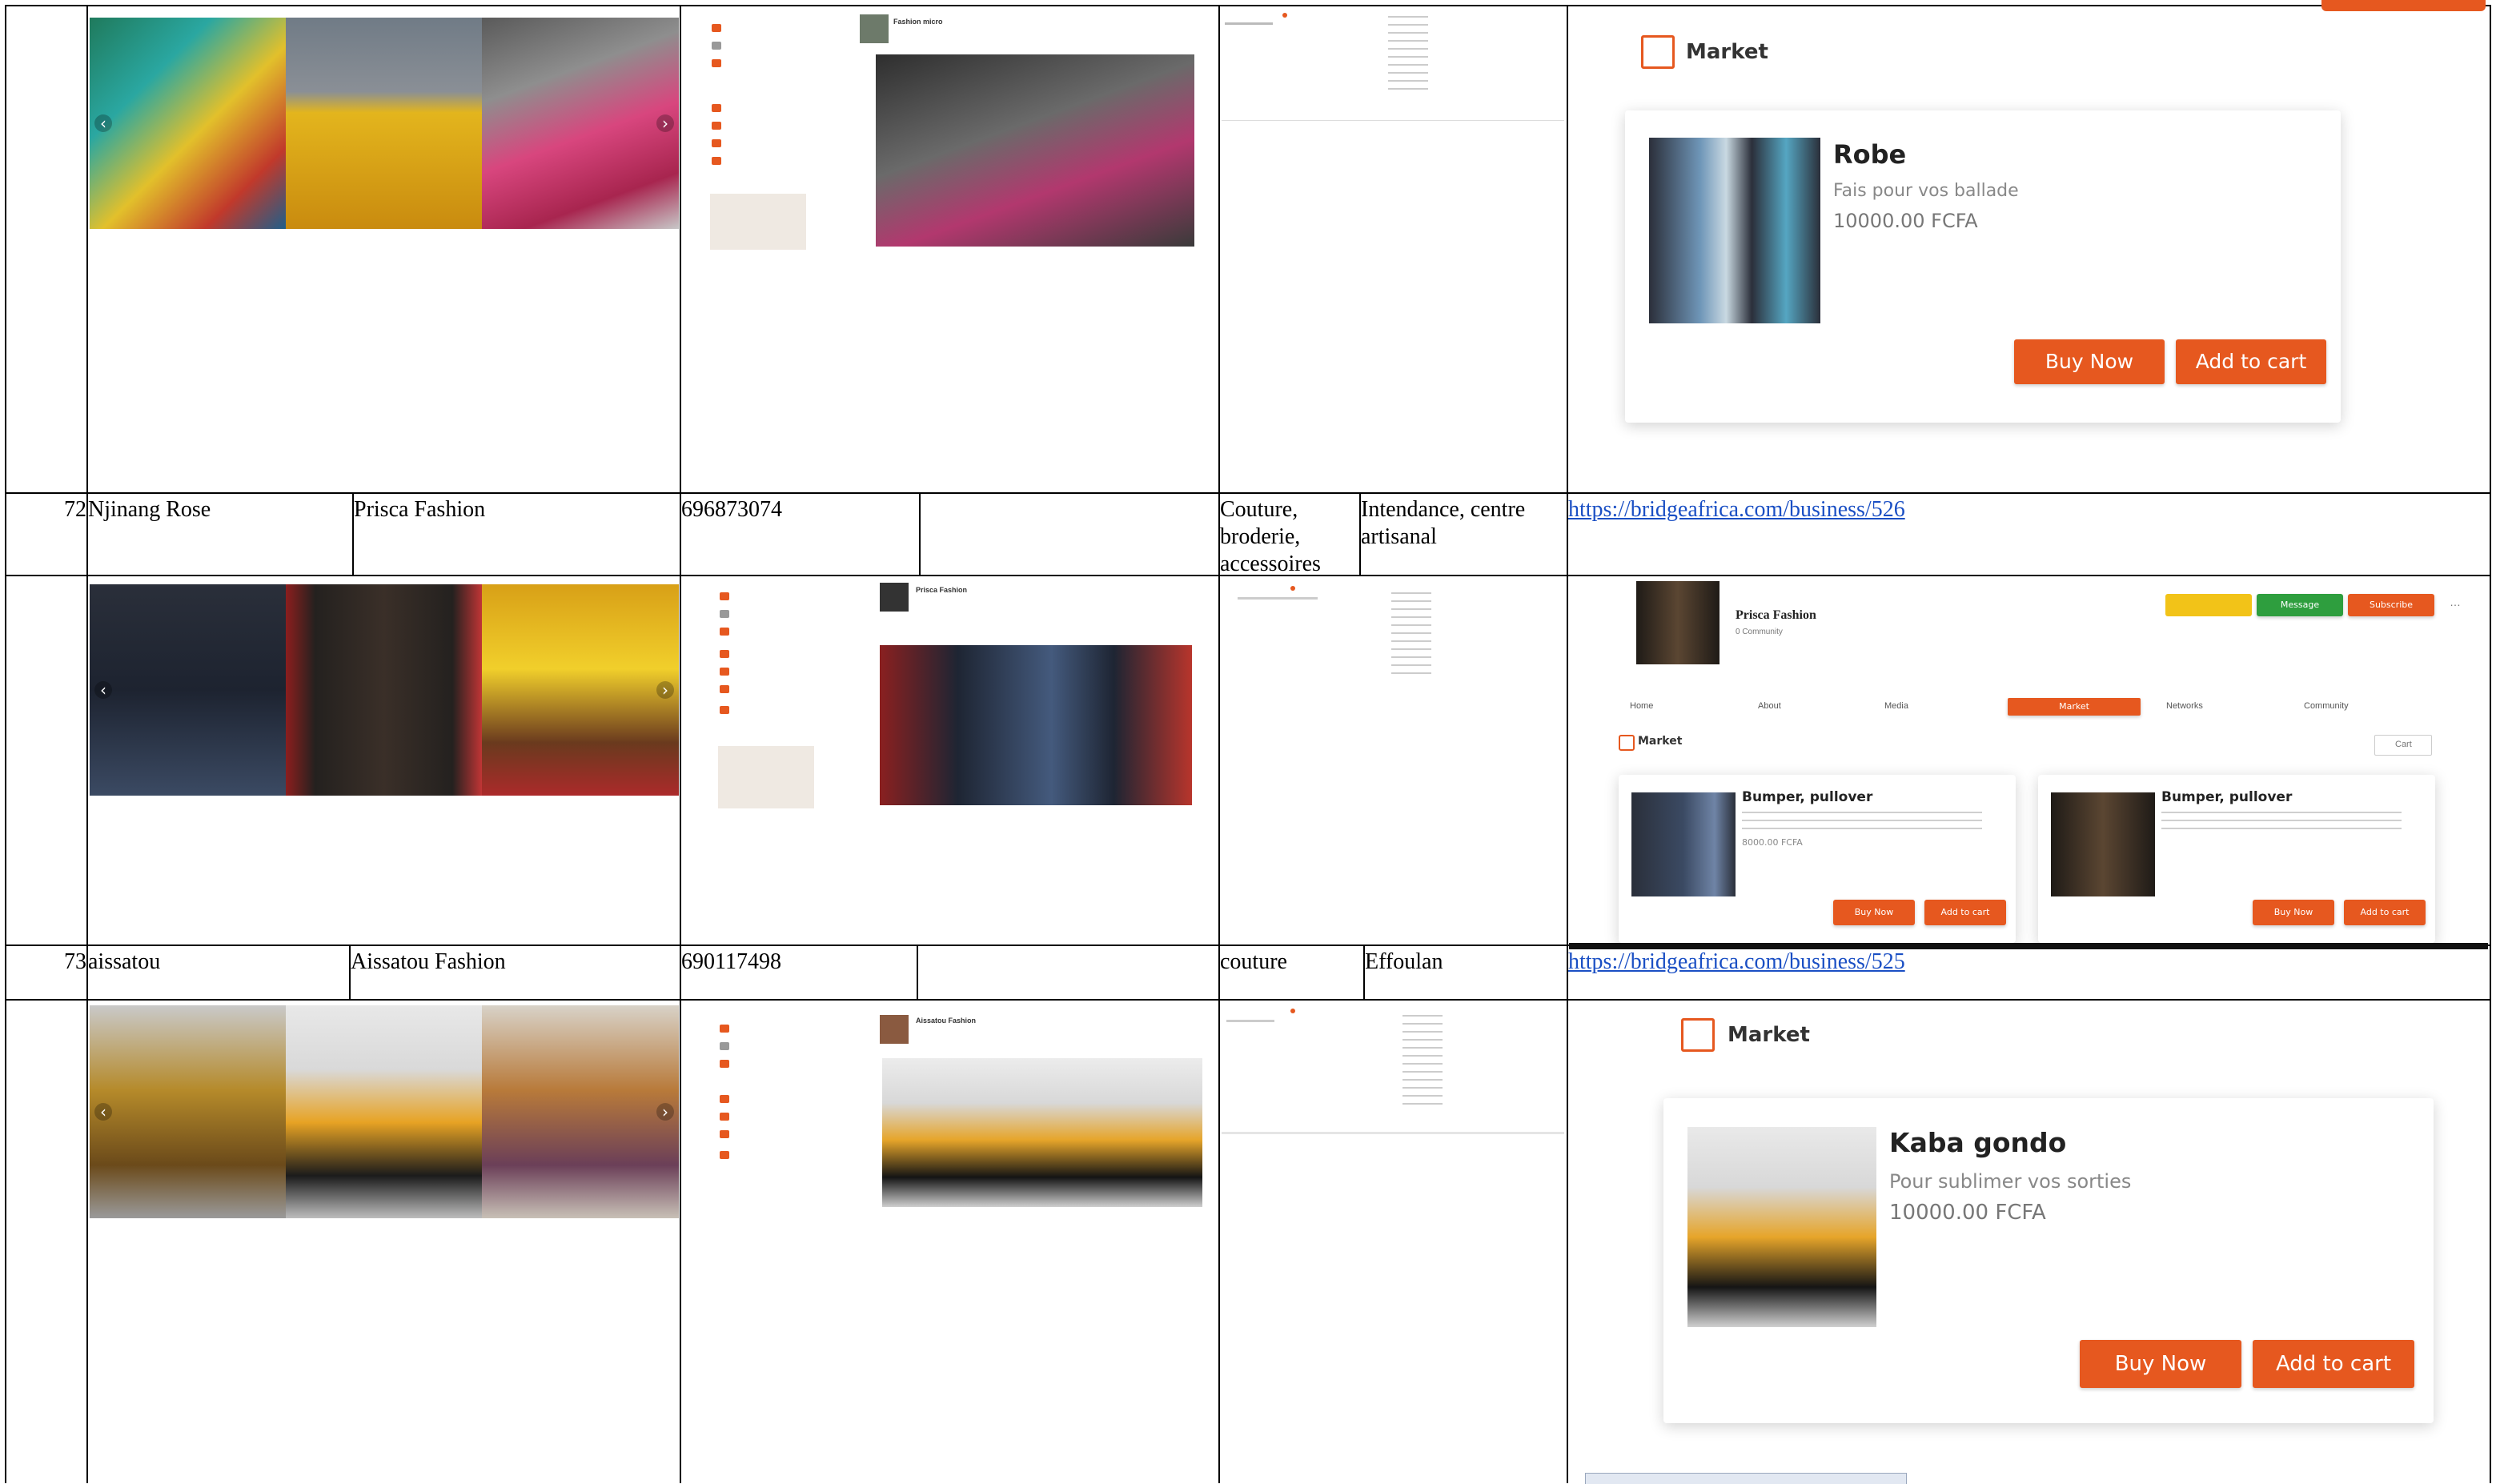 The image size is (2496, 1484). Describe the element at coordinates (942, 590) in the screenshot. I see `profile-name: Prisca Fashion` at that location.